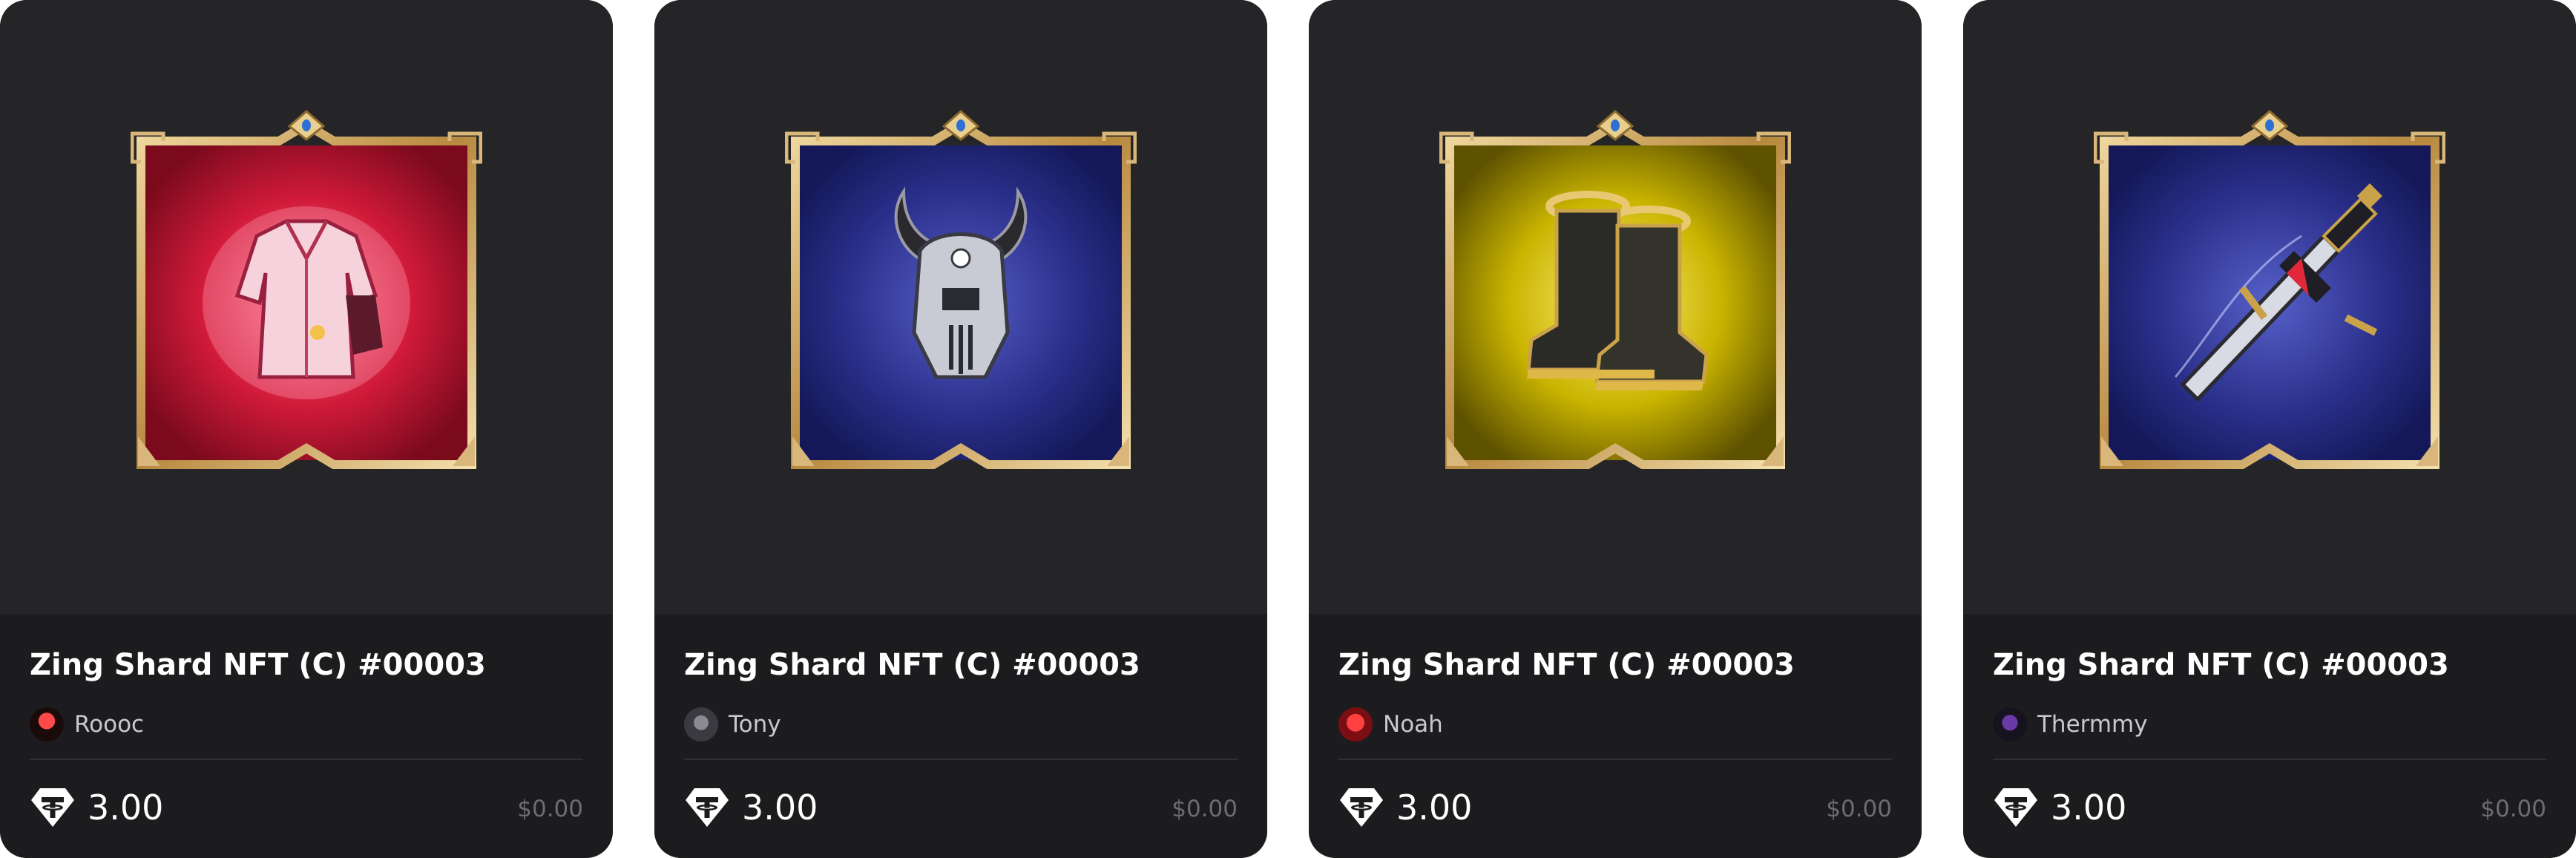  What do you see at coordinates (306, 302) in the screenshot?
I see `robe-icon` at bounding box center [306, 302].